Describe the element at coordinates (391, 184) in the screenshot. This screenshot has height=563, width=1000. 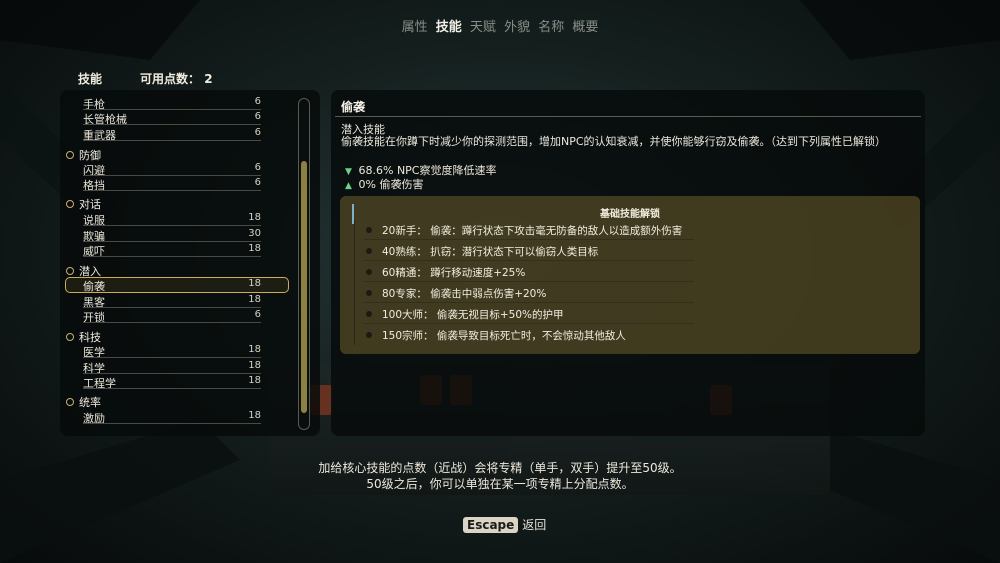
I see `effect-text: 0% 偷袭伤害` at that location.